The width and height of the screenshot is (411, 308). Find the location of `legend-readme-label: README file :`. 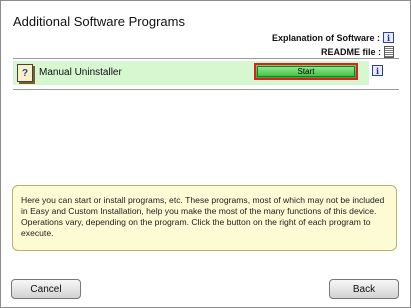

legend-readme-label: README file : is located at coordinates (350, 51).